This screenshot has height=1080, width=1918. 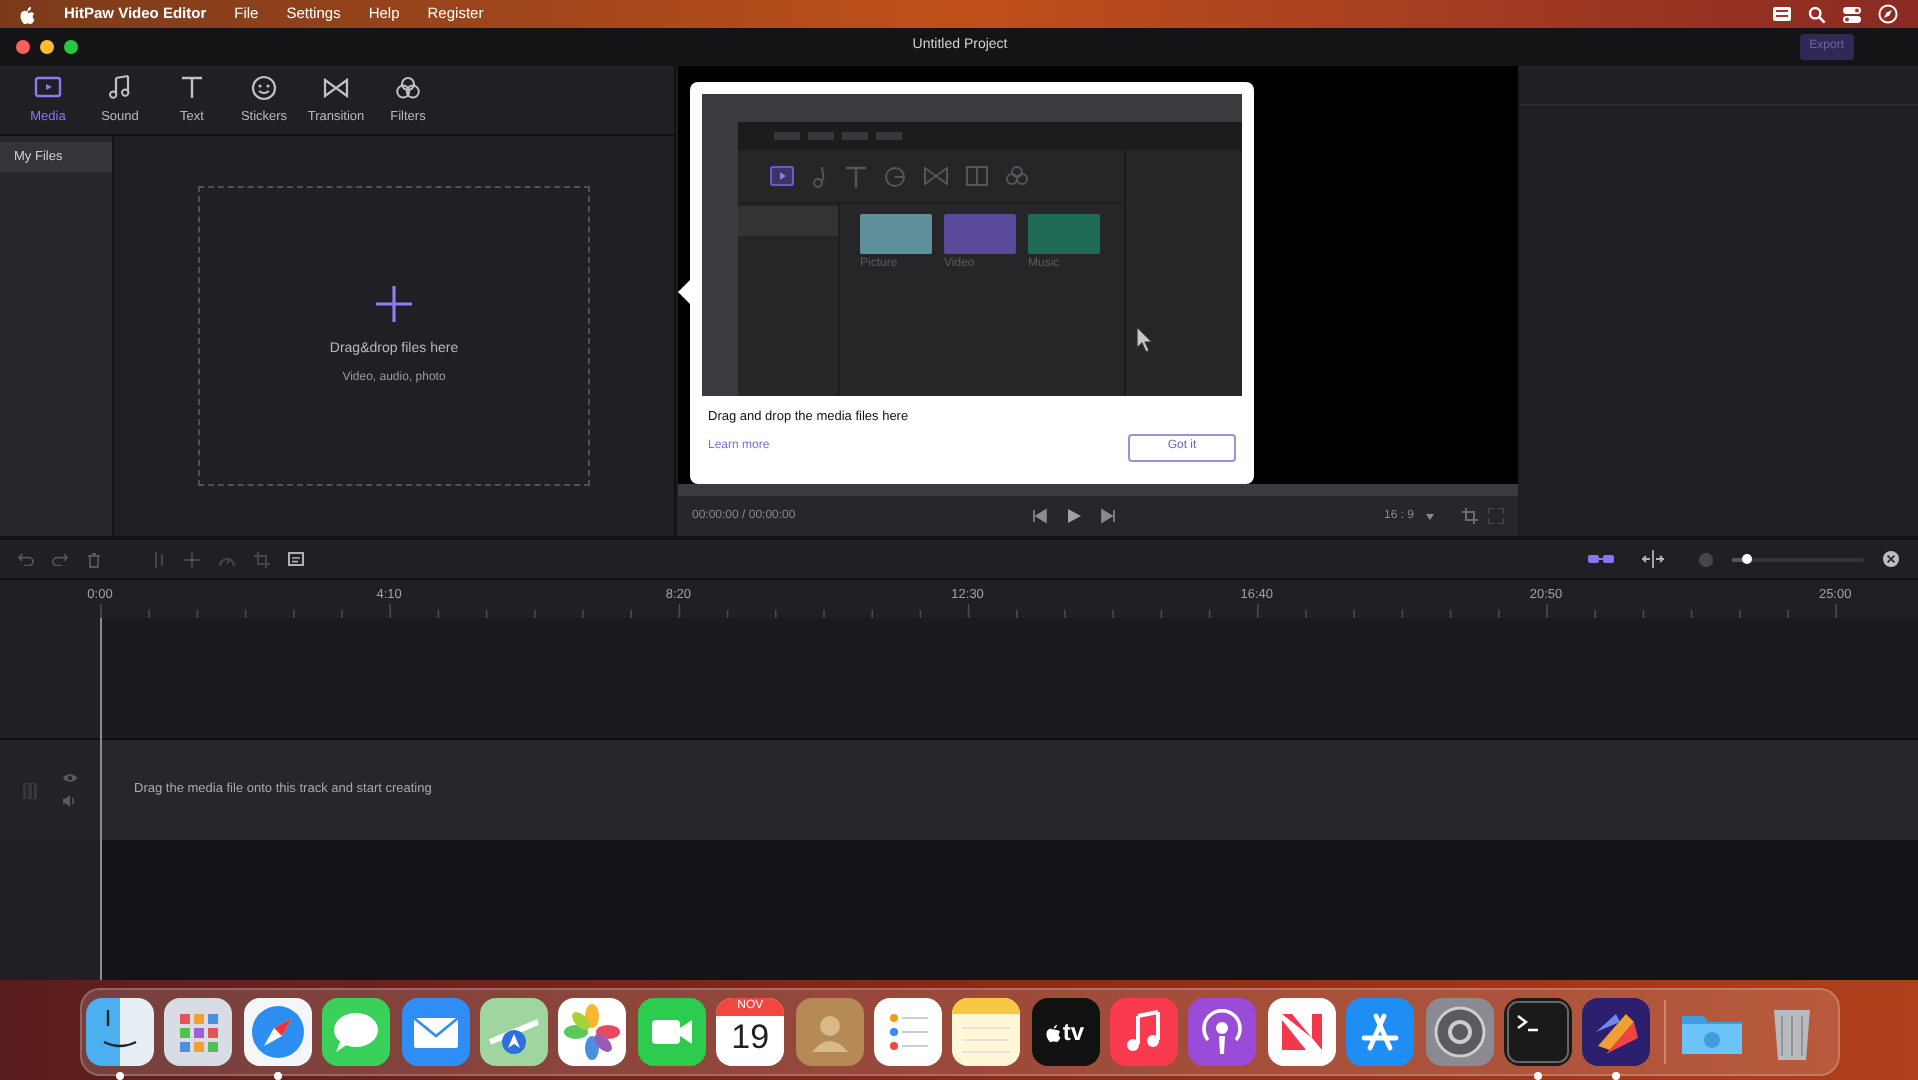 What do you see at coordinates (1074, 516) in the screenshot?
I see `play-icon` at bounding box center [1074, 516].